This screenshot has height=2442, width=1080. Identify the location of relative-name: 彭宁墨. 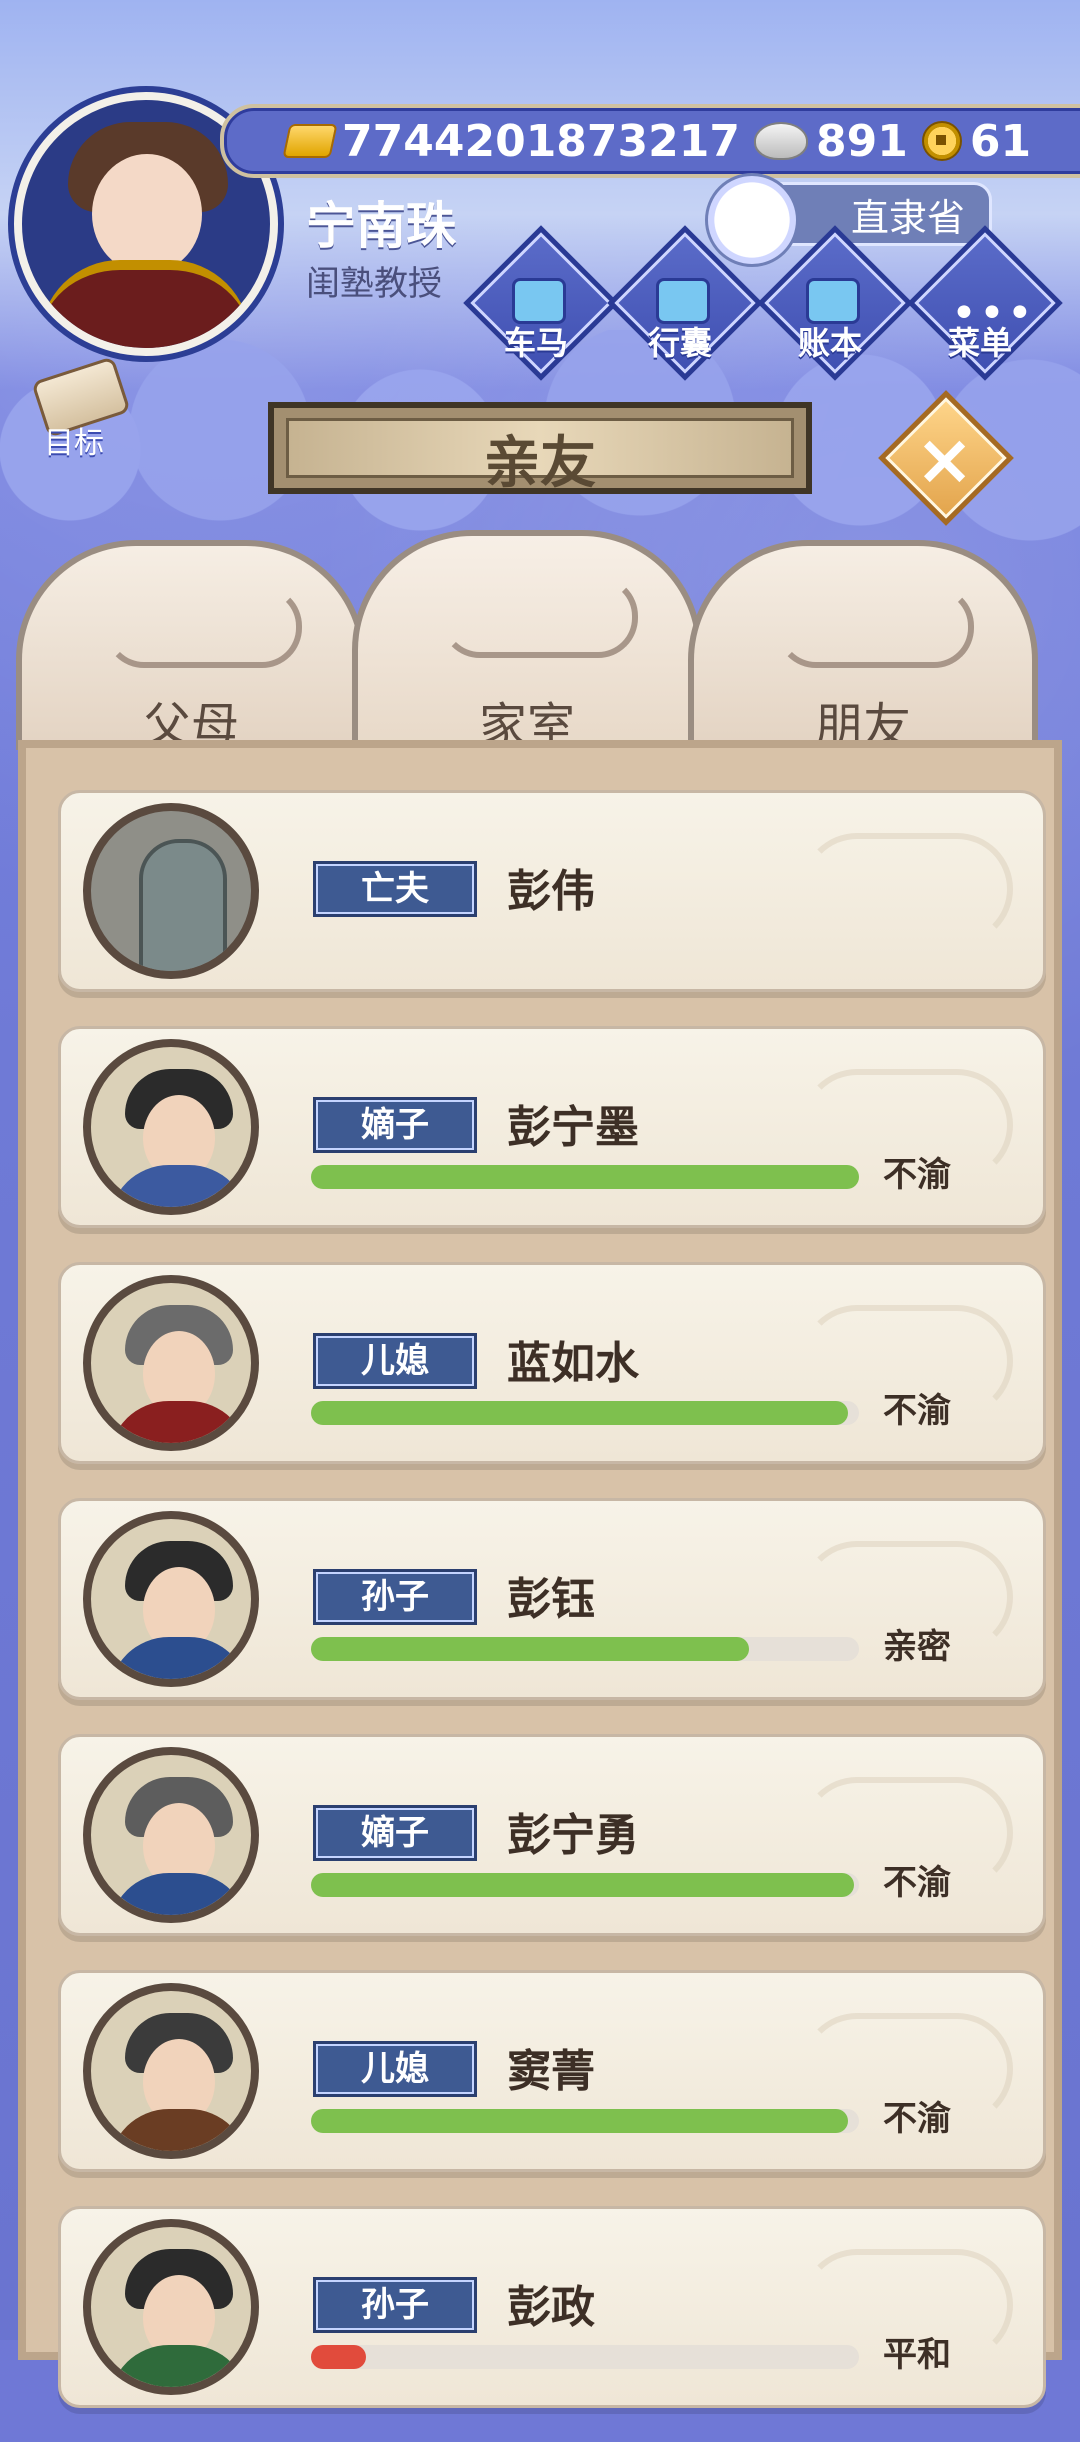
(573, 1127).